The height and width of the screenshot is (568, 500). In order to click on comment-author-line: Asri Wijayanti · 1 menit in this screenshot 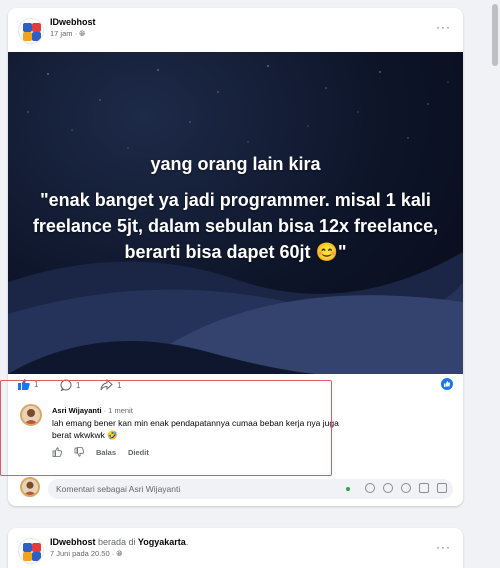, I will do `click(202, 410)`.